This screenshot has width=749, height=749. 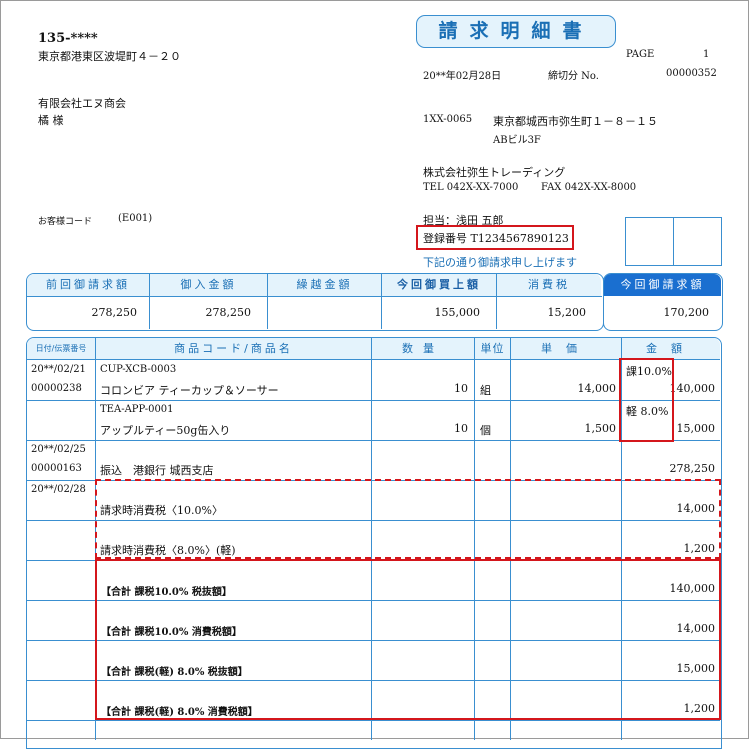 What do you see at coordinates (439, 285) in the screenshot?
I see `summary-header-purchase: 今回御買上額` at bounding box center [439, 285].